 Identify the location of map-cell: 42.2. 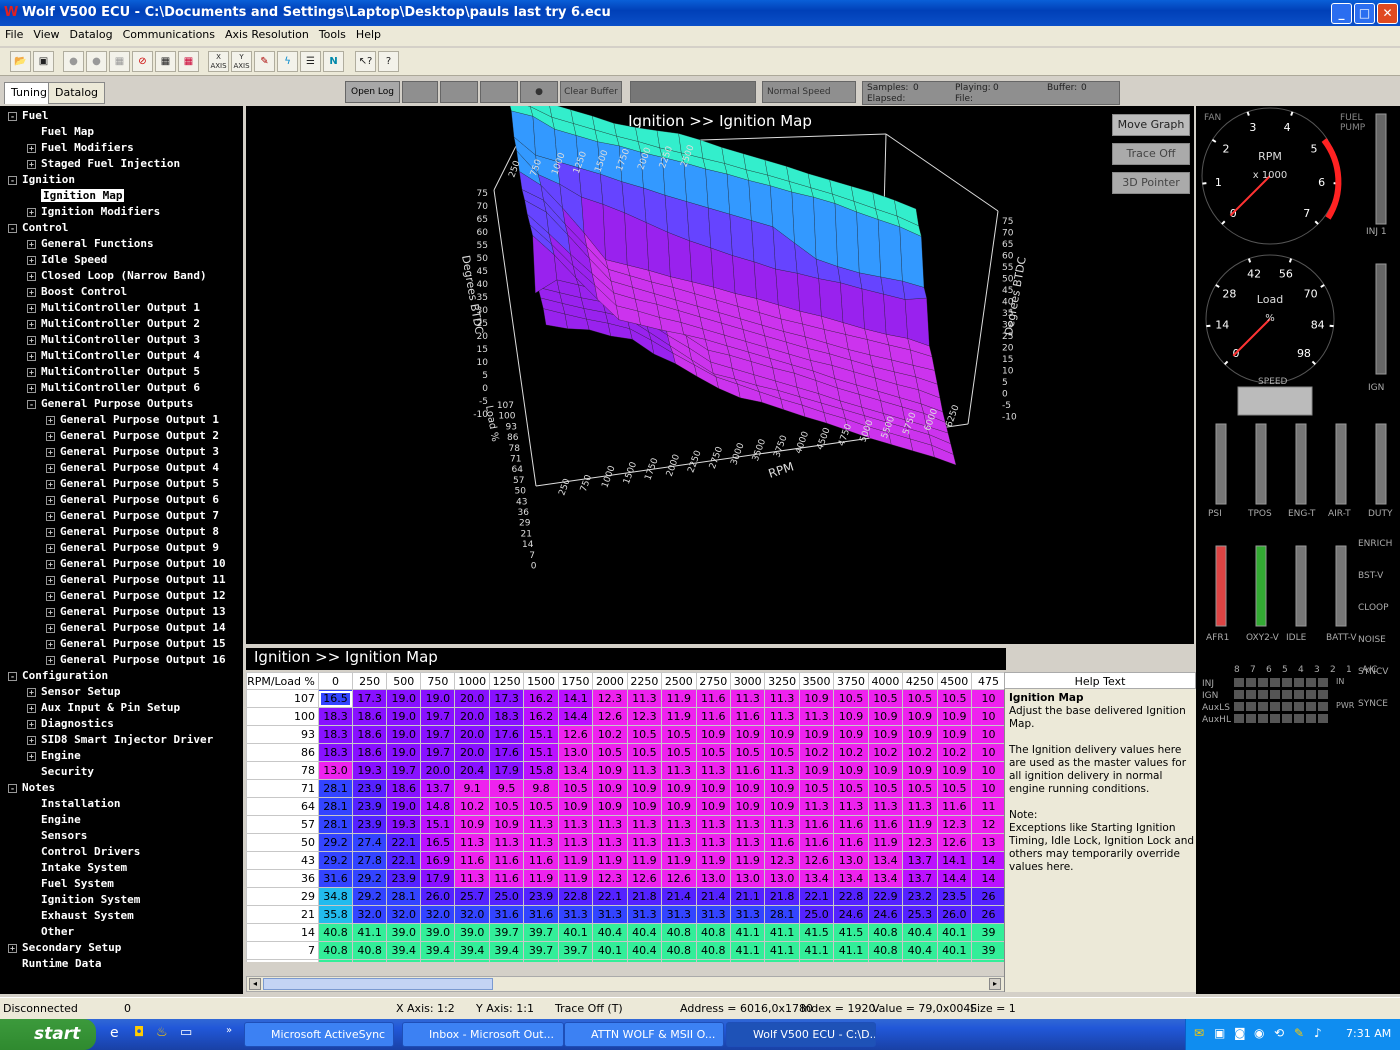
(851, 960).